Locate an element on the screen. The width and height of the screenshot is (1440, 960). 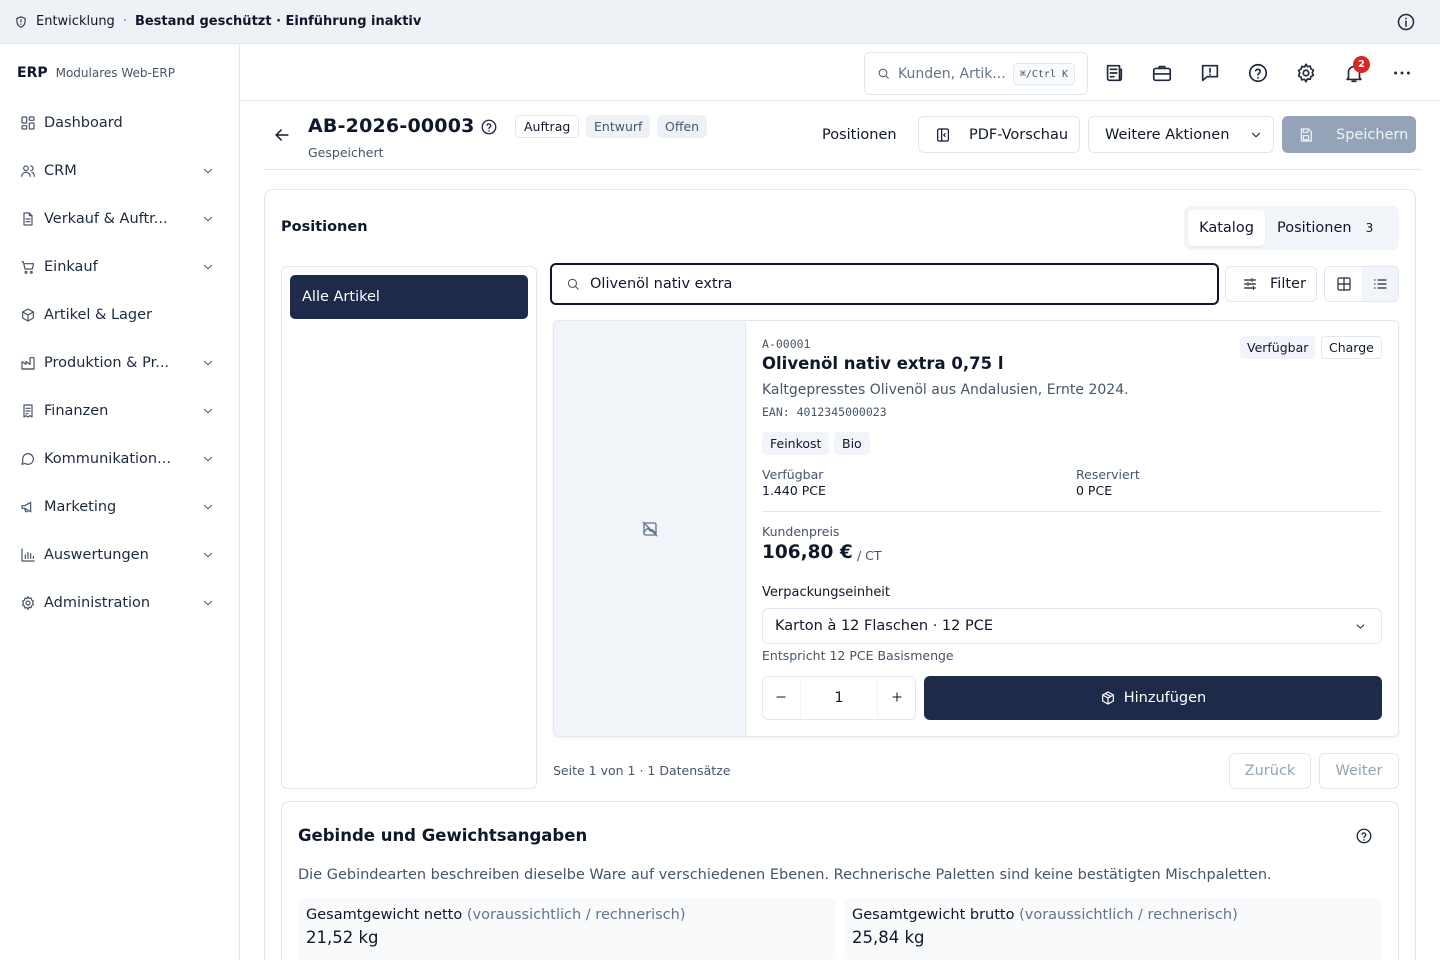
product-name: Olivenöl nativ extra 0,75 l is located at coordinates (883, 363).